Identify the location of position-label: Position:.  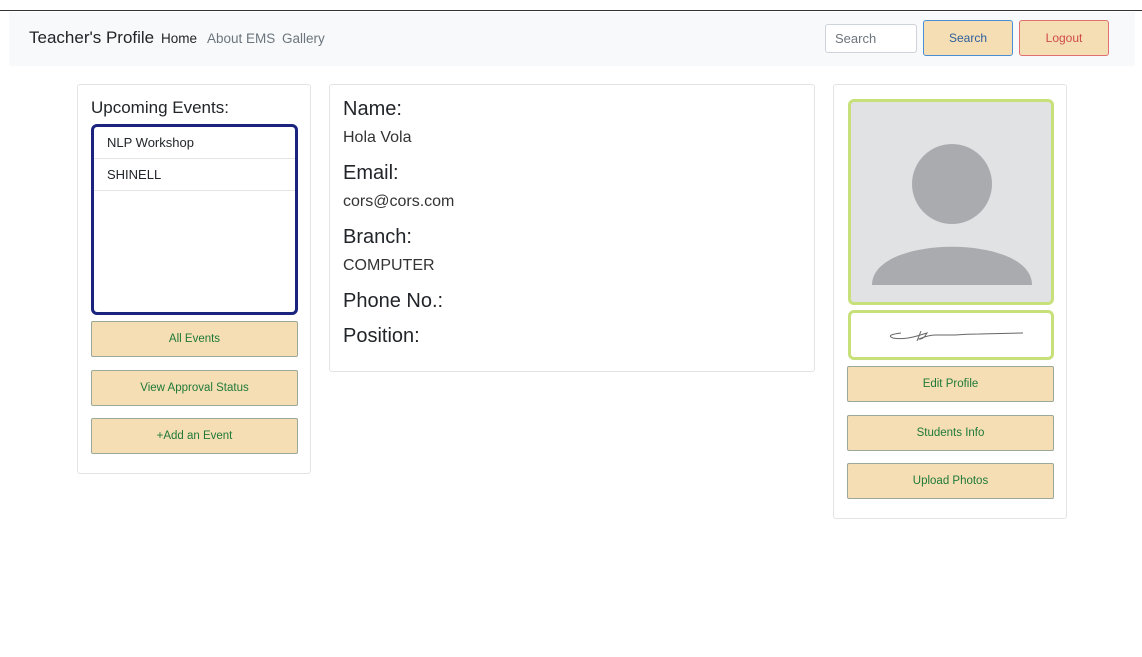
(381, 336).